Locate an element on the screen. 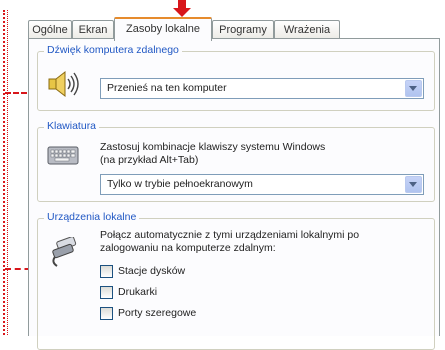 Image resolution: width=445 pixels, height=350 pixels. keyboard-select-value: Tylko w trybie pełnoekranowym is located at coordinates (180, 184).